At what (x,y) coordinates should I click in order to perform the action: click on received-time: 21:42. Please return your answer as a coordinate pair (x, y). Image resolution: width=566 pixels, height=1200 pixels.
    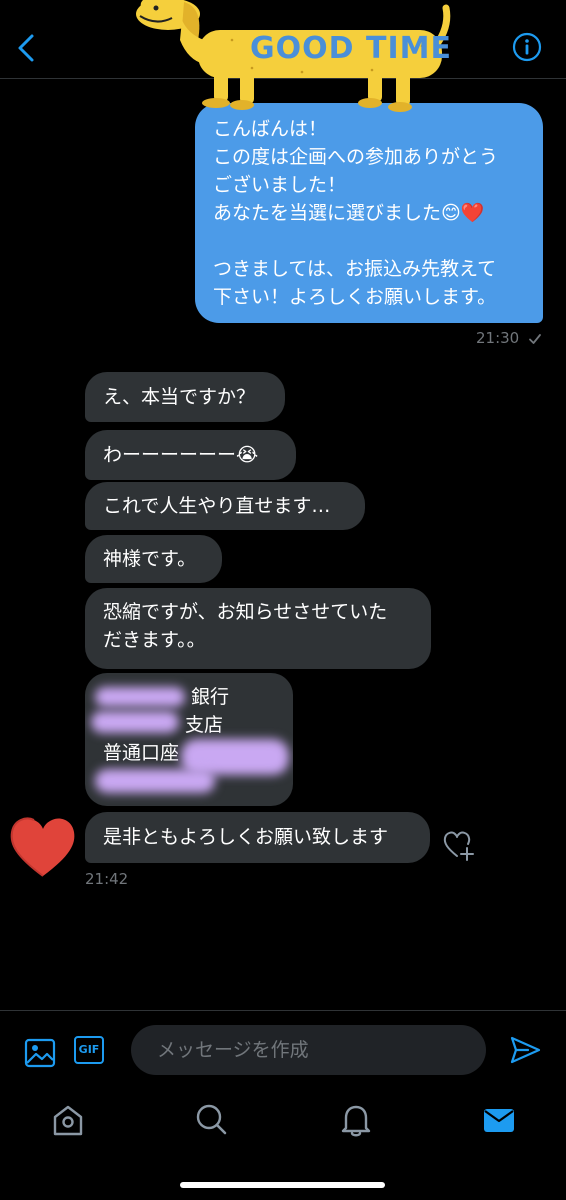
    Looking at the image, I should click on (107, 879).